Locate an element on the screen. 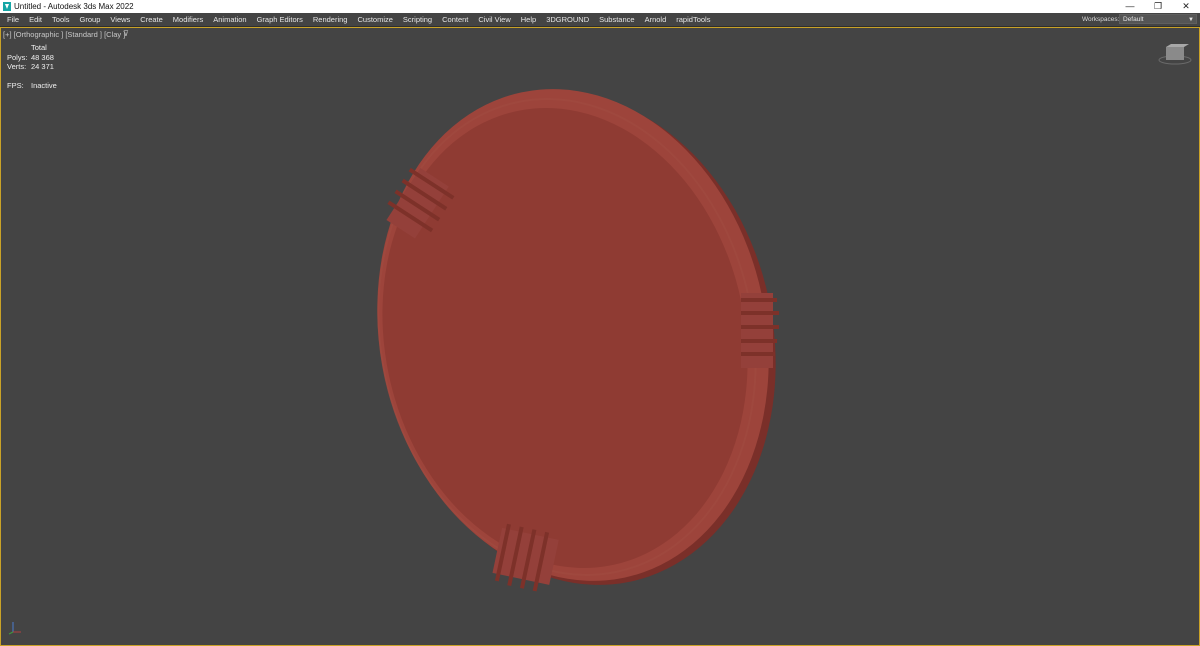  app-icon is located at coordinates (7, 6).